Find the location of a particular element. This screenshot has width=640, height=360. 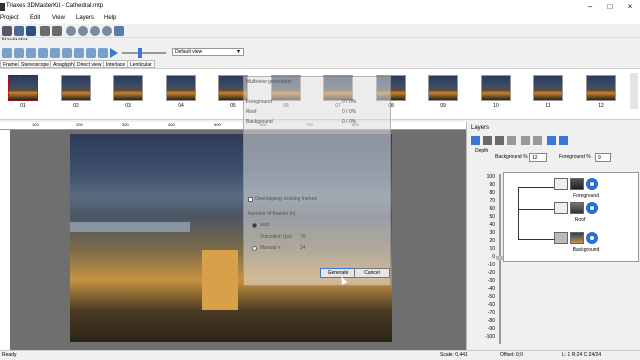

depth-scale-tick: -50 is located at coordinates (491, 297).